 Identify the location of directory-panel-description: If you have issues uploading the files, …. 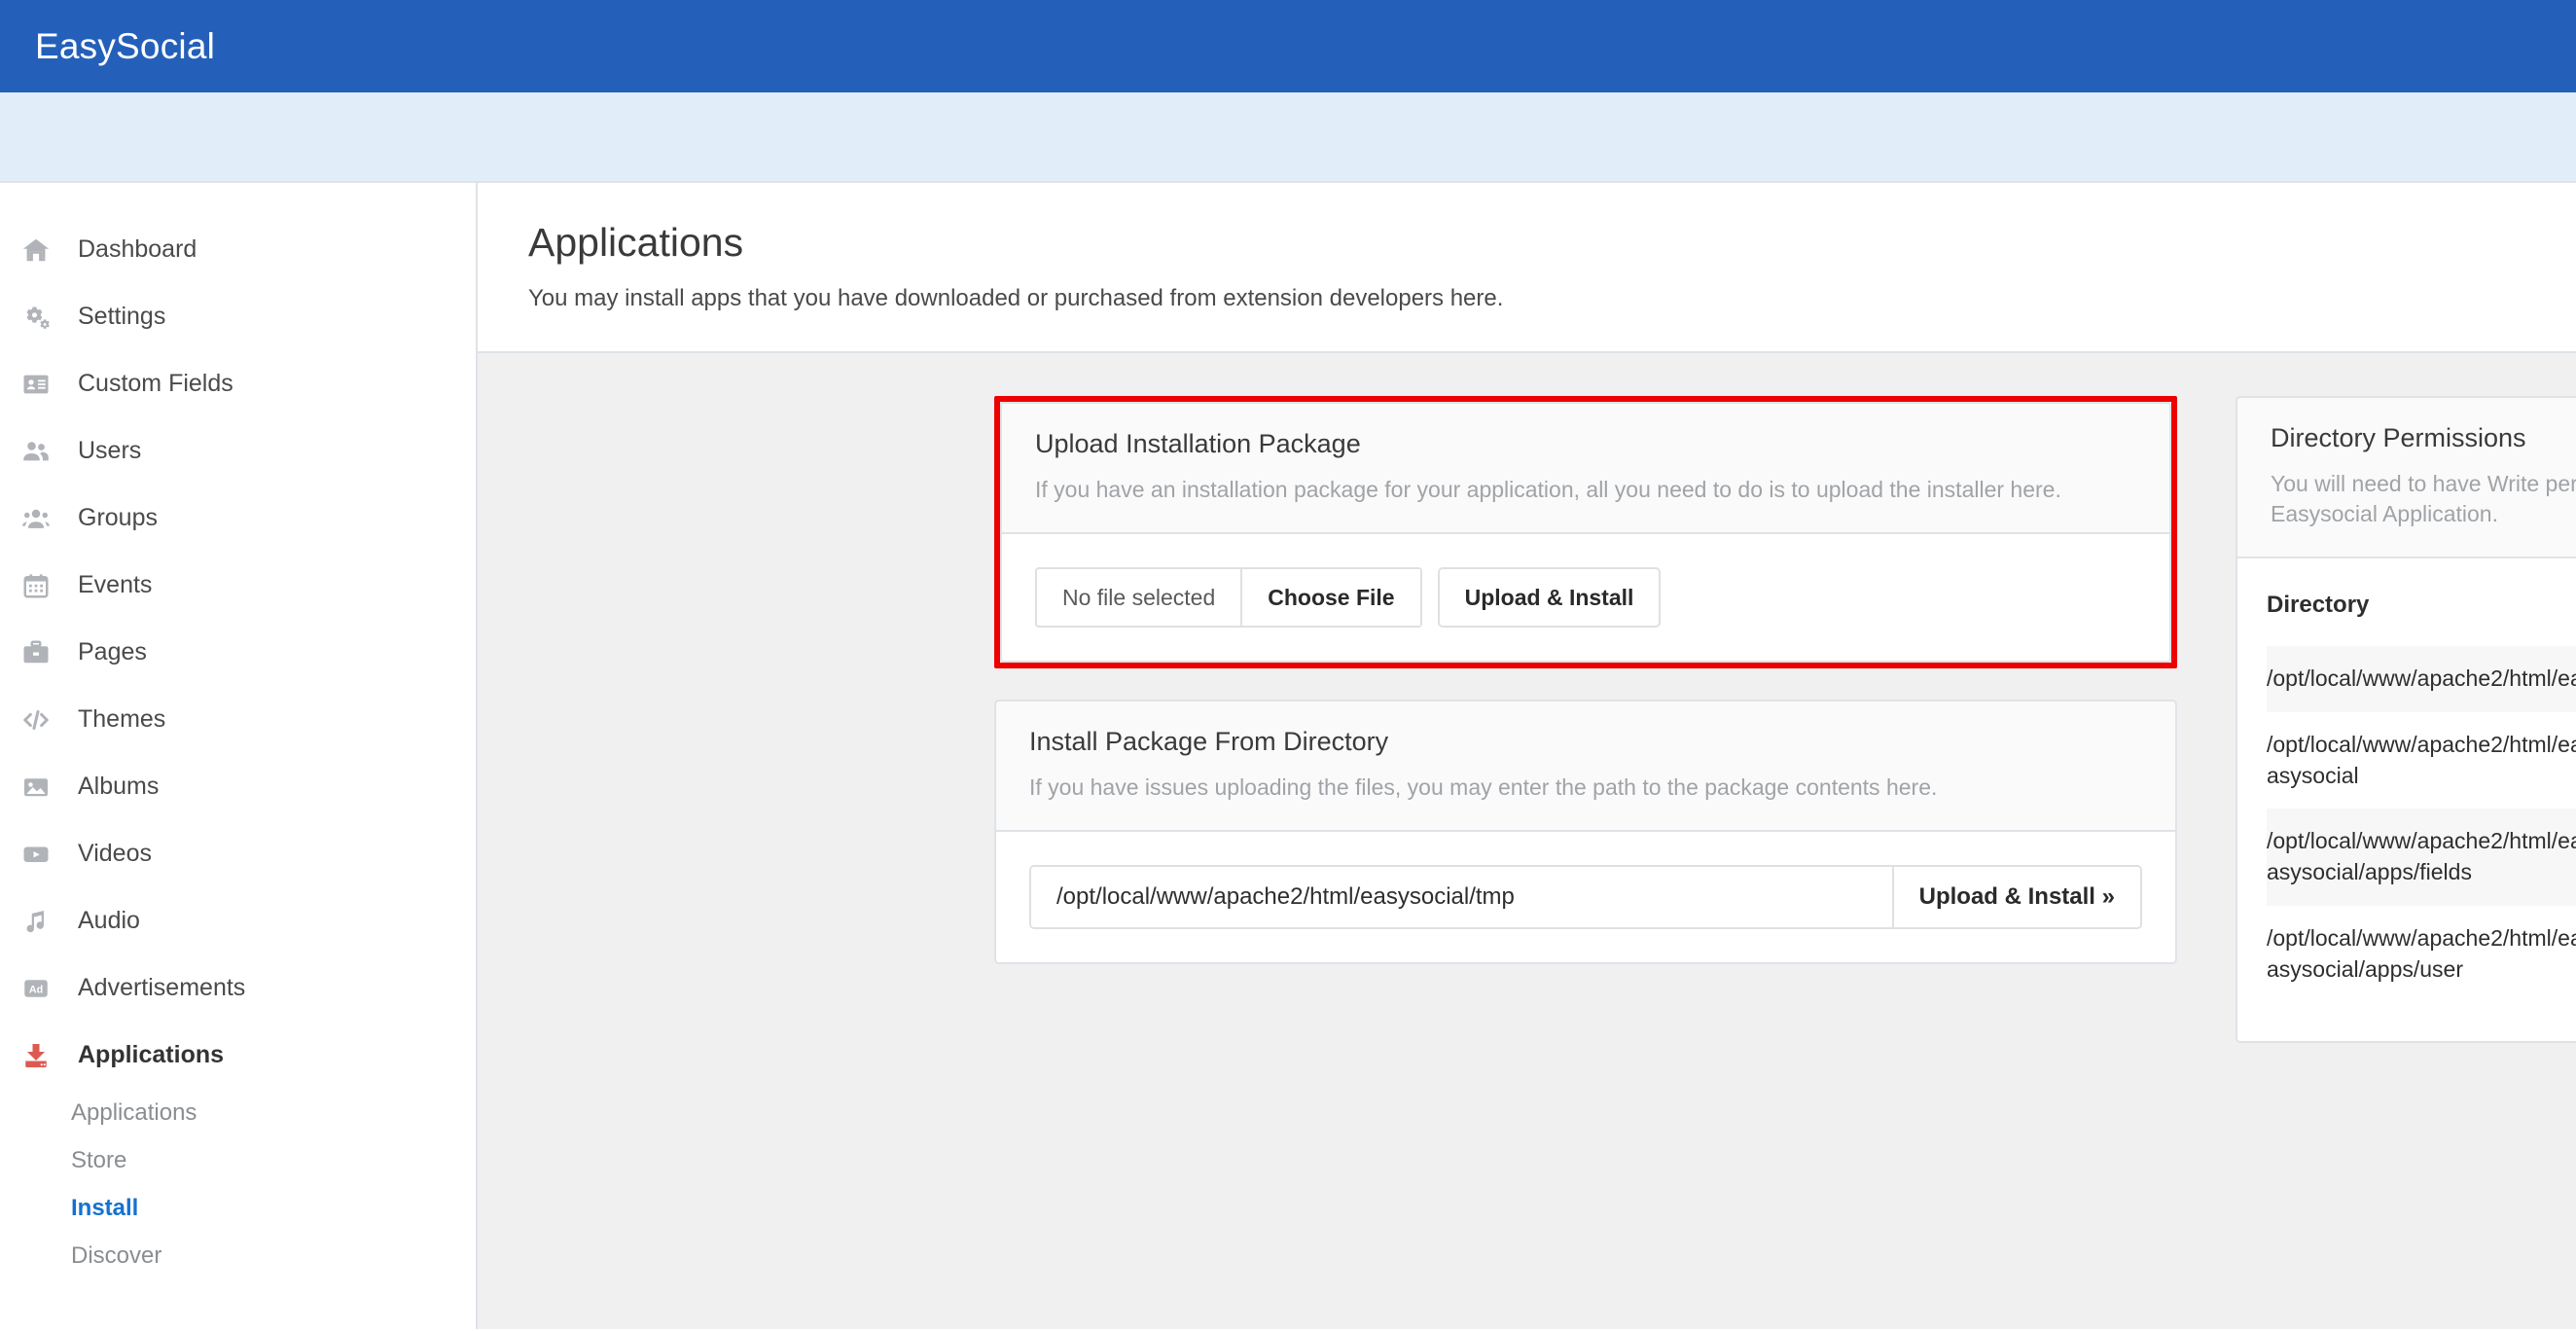
(1483, 788).